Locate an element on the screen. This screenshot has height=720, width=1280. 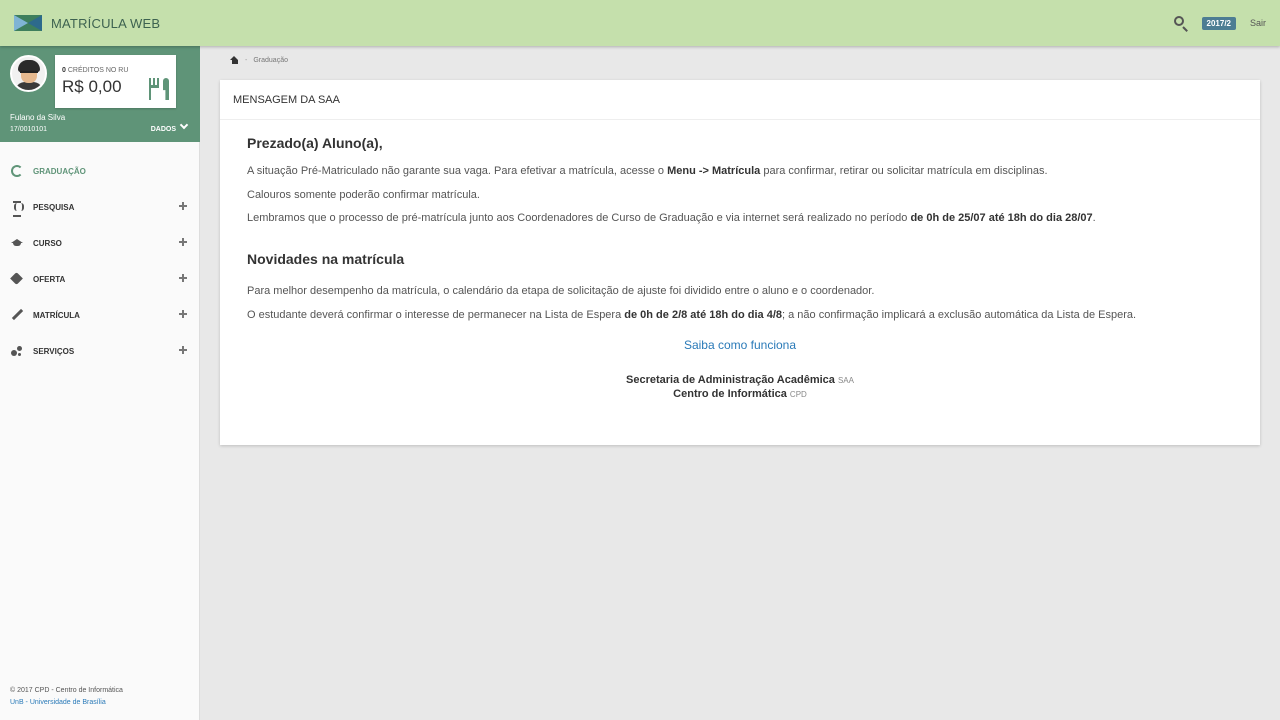
sidebar-item-graduacao: GRADUAÇÃO is located at coordinates (99, 171).